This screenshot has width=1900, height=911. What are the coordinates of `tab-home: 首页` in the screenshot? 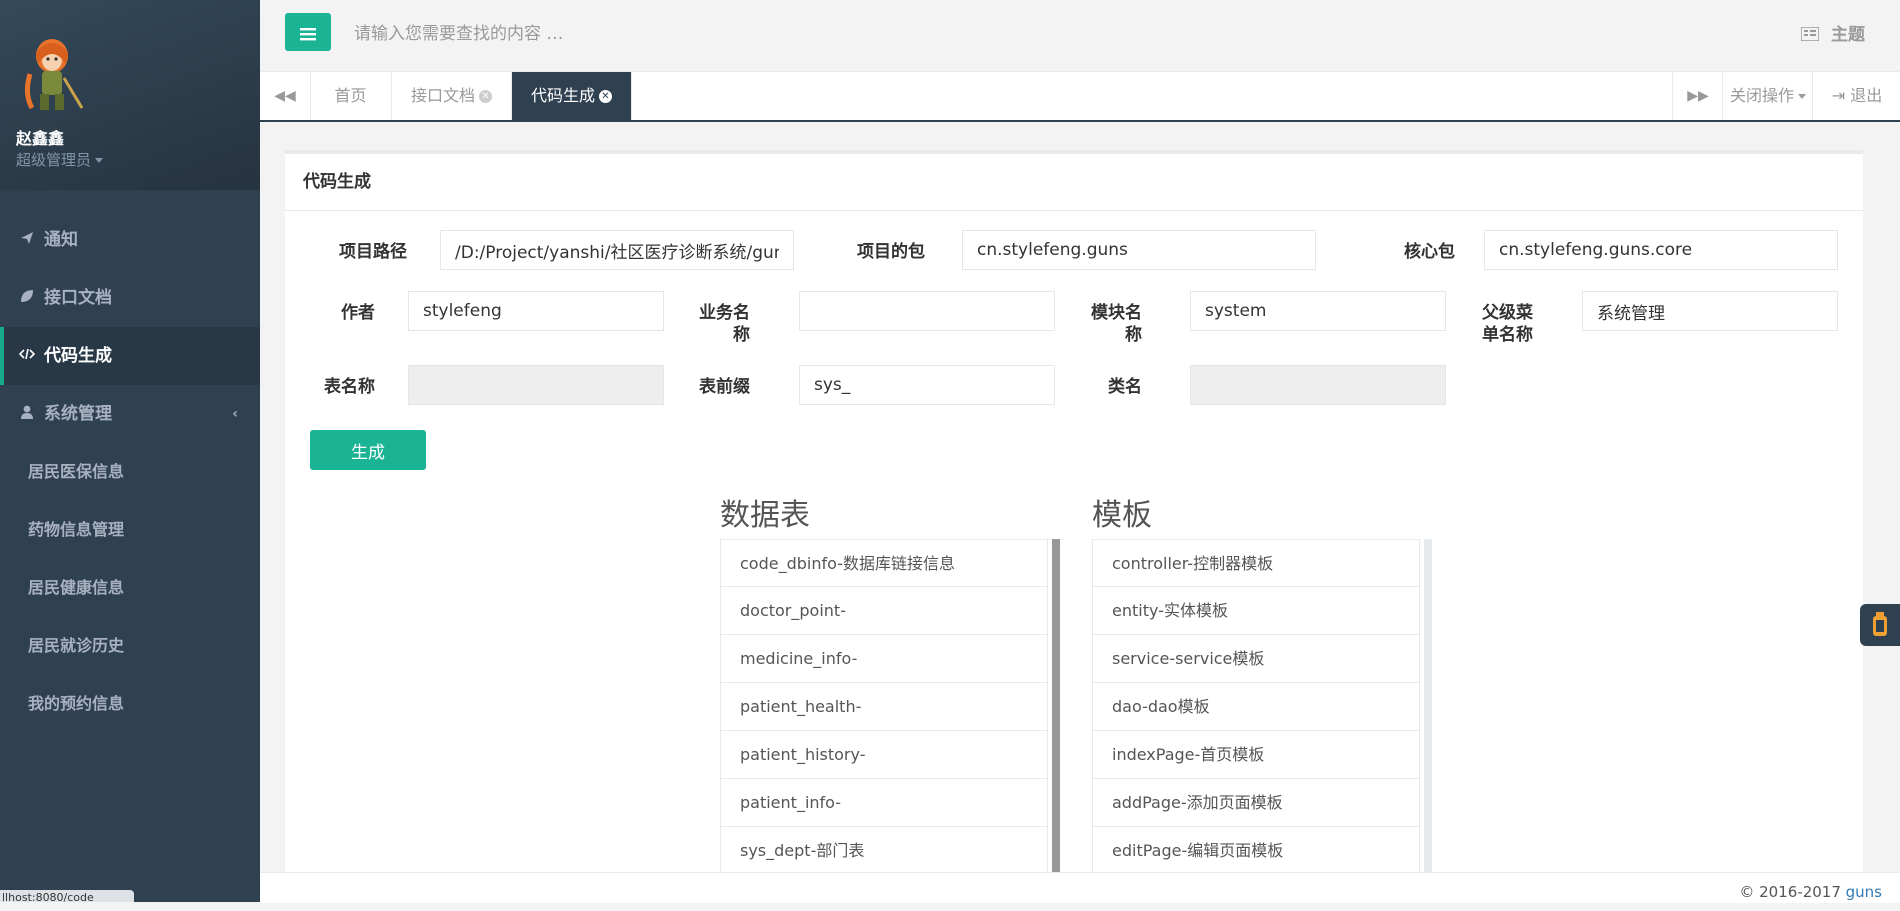 It's located at (351, 96).